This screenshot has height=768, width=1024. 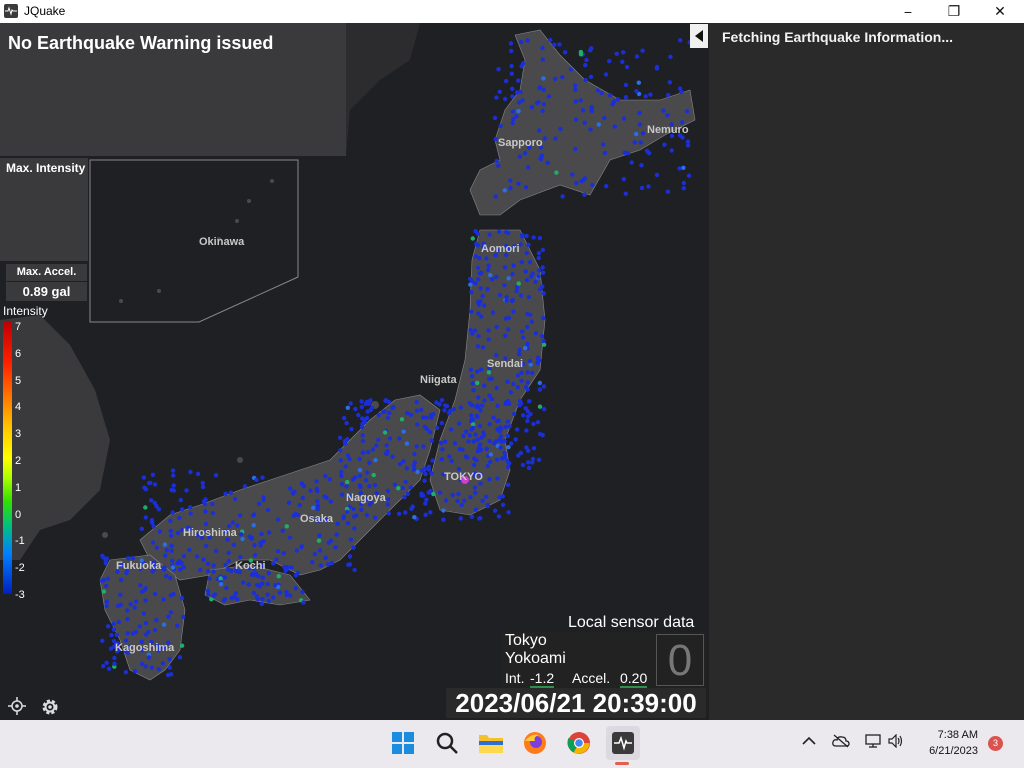 What do you see at coordinates (841, 742) in the screenshot?
I see `onedrive-tray-button` at bounding box center [841, 742].